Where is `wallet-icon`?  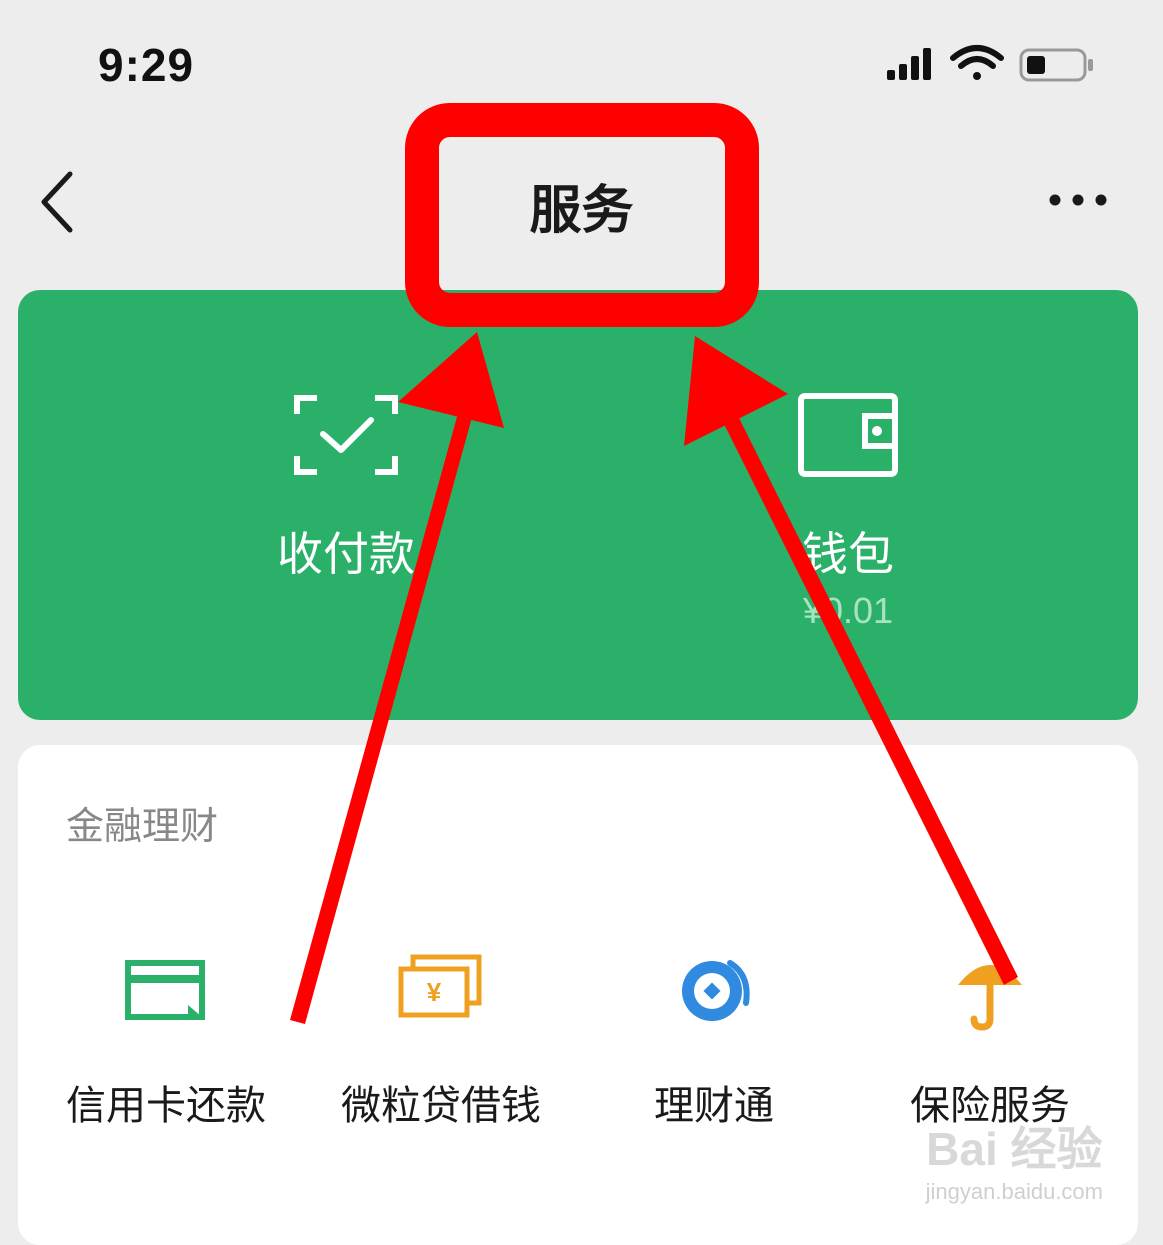
wallet-icon is located at coordinates (848, 435).